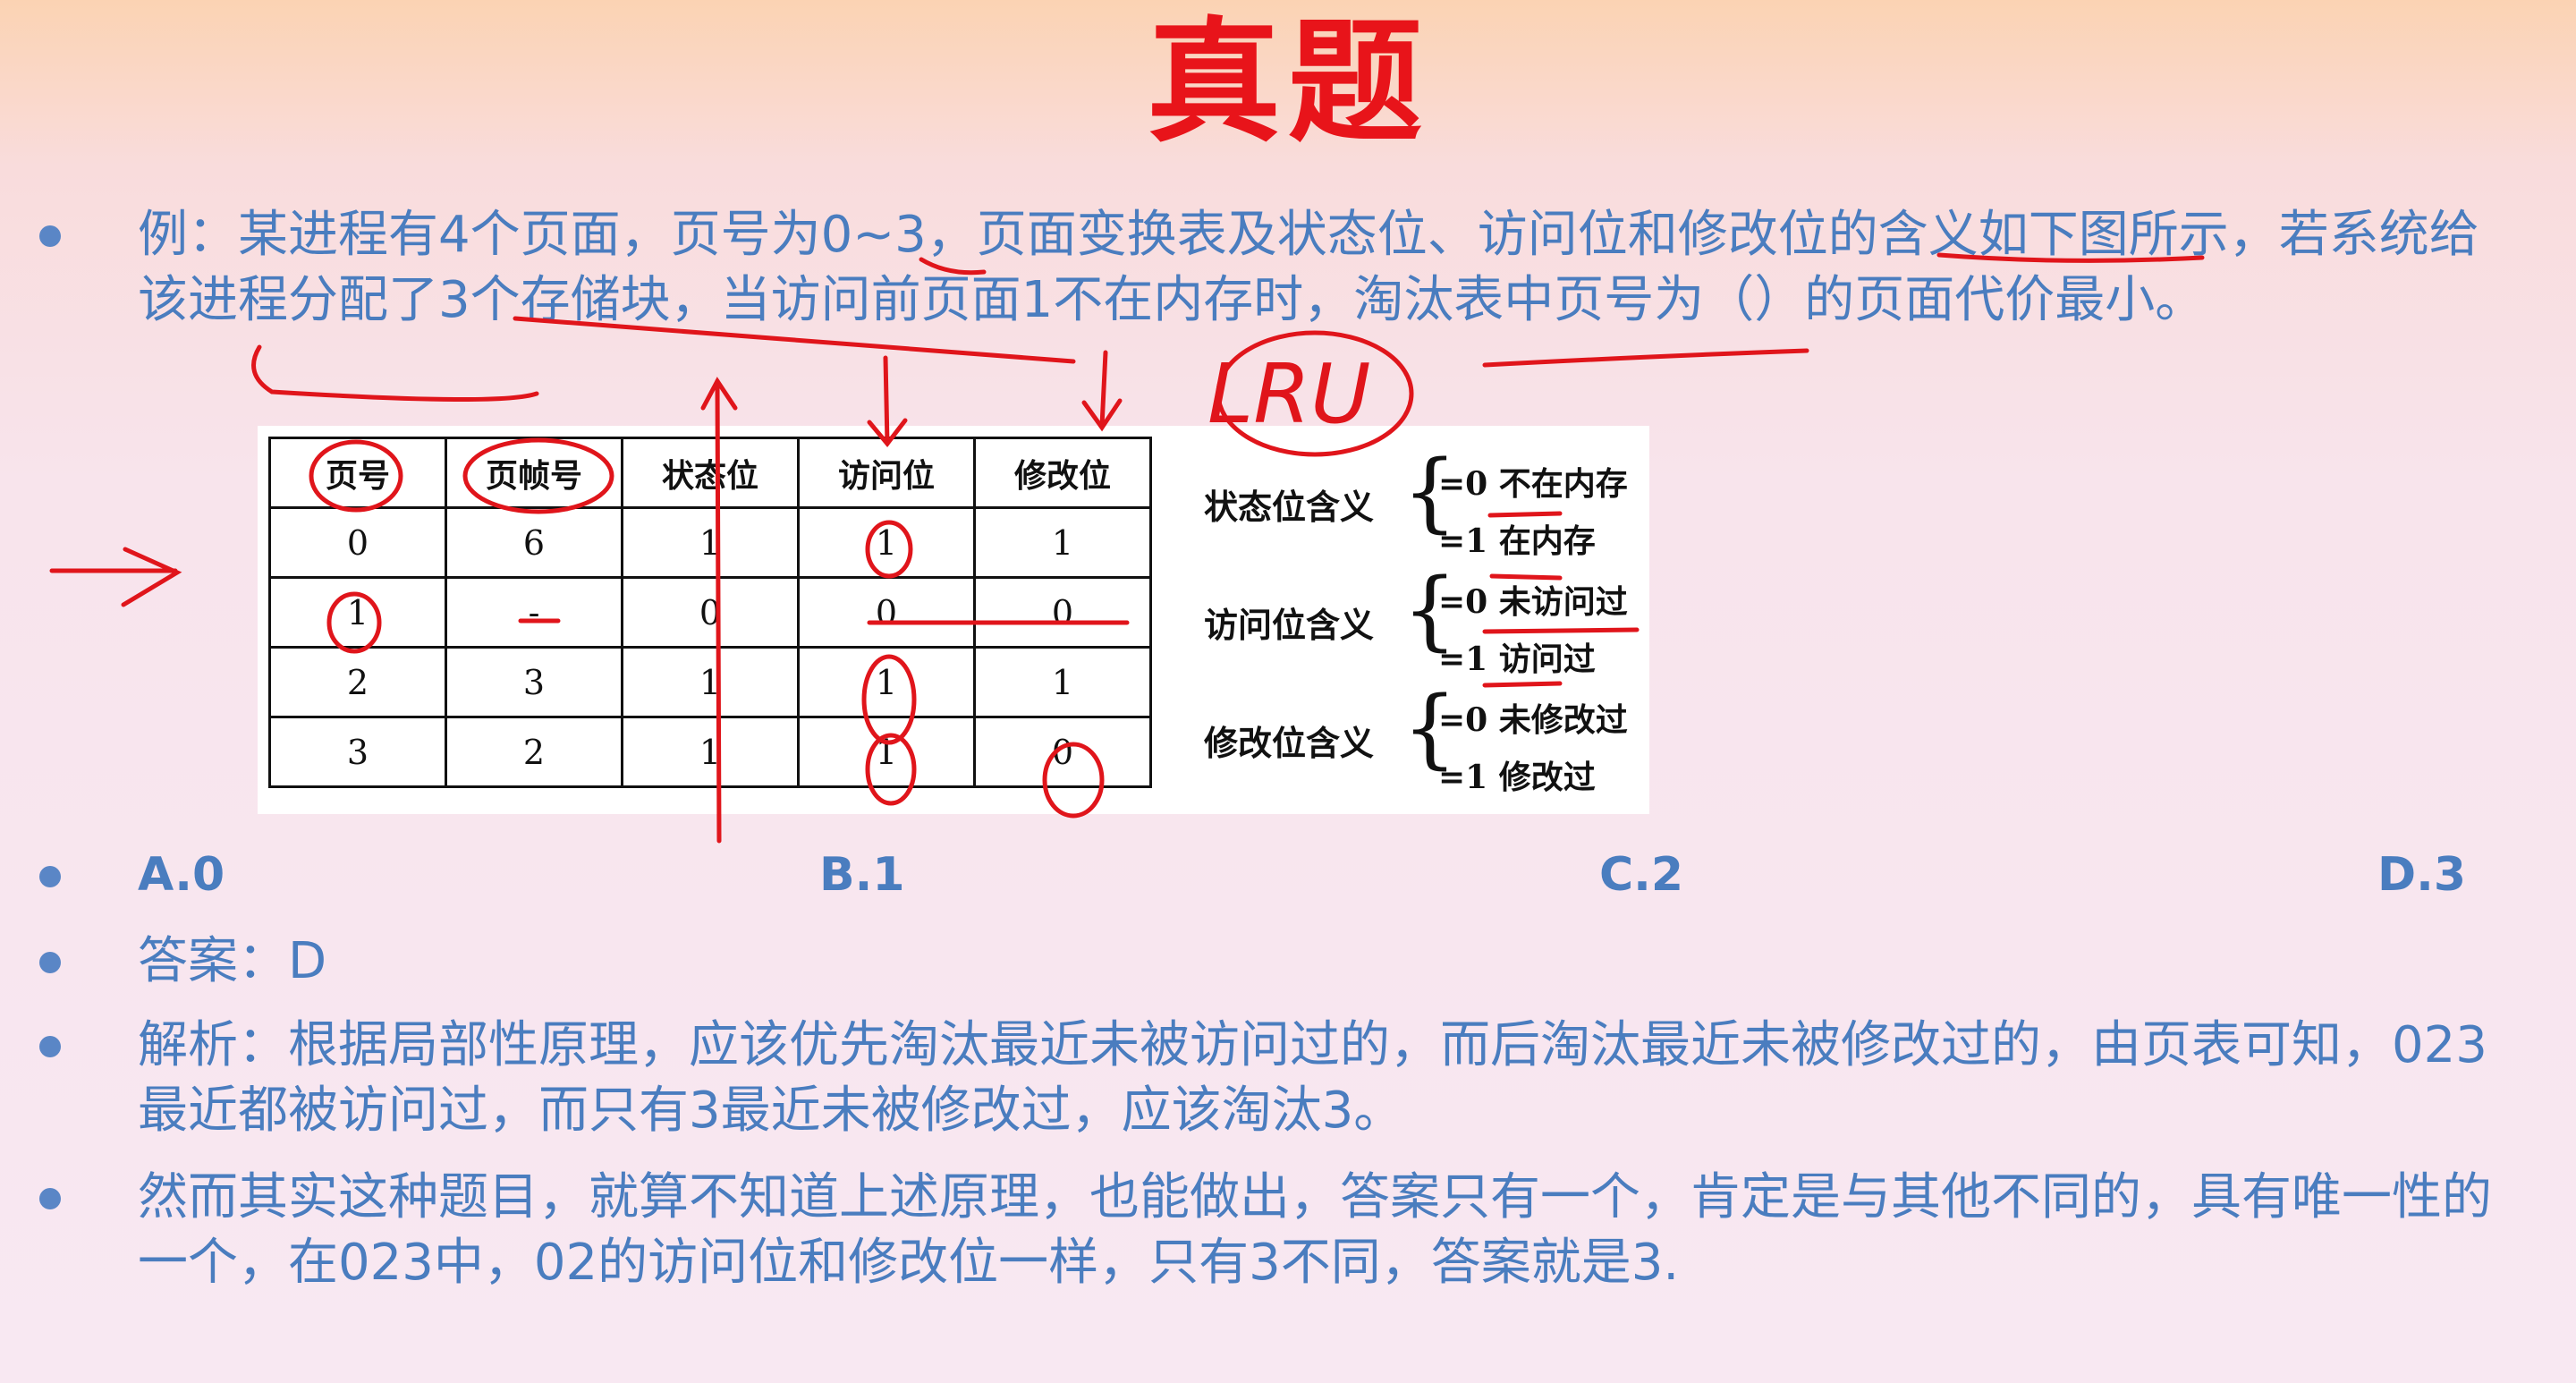 The image size is (2576, 1383). Describe the element at coordinates (1289, 625) in the screenshot. I see `legend-label: 访问位含义` at that location.